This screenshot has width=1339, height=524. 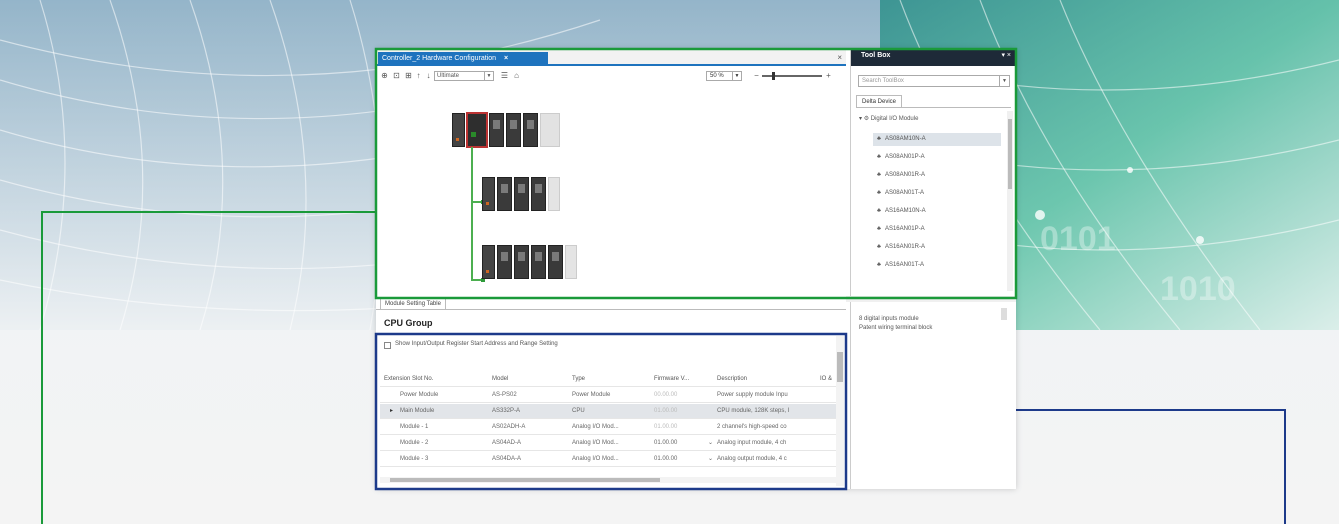 I want to click on column-header: Type, so click(x=612, y=379).